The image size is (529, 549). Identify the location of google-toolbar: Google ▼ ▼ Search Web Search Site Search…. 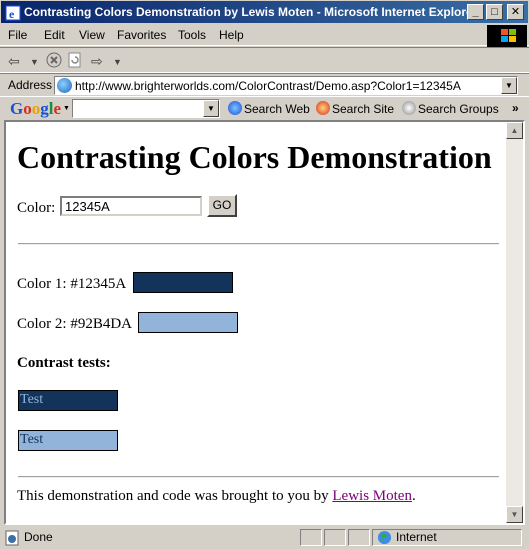
(264, 108).